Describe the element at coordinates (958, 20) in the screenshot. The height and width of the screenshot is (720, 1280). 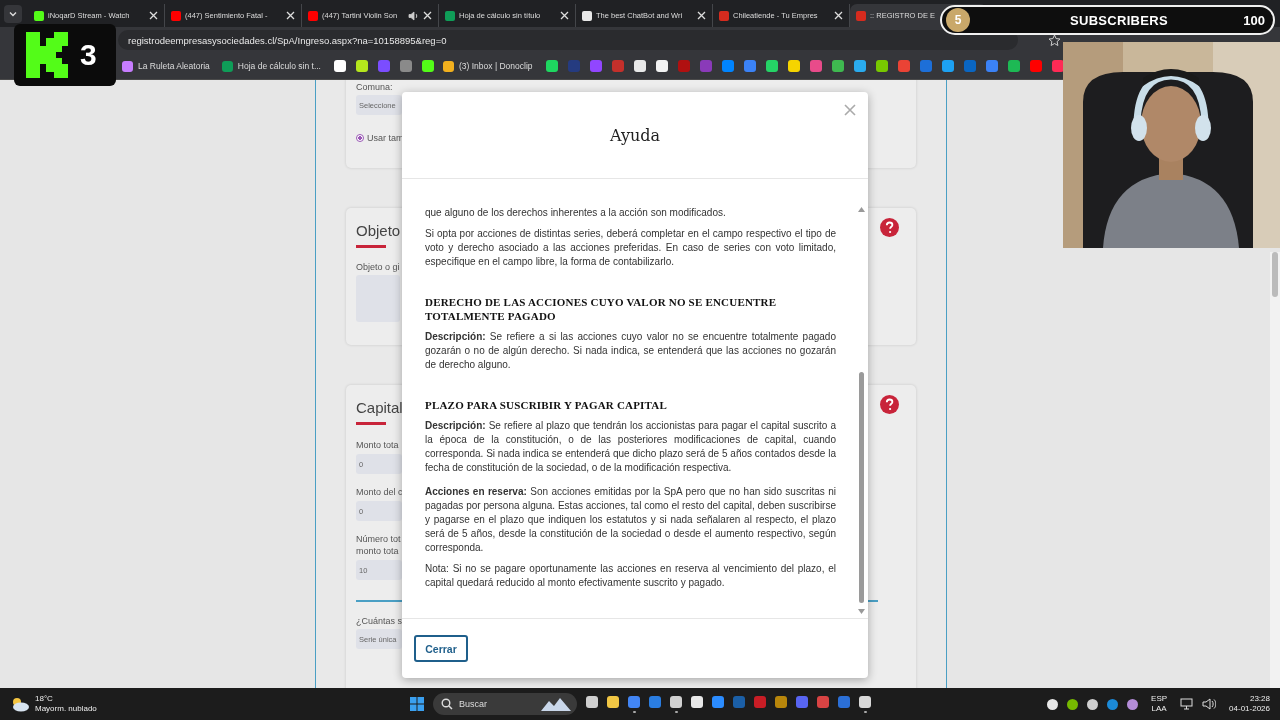
I see `goal-count: 5` at that location.